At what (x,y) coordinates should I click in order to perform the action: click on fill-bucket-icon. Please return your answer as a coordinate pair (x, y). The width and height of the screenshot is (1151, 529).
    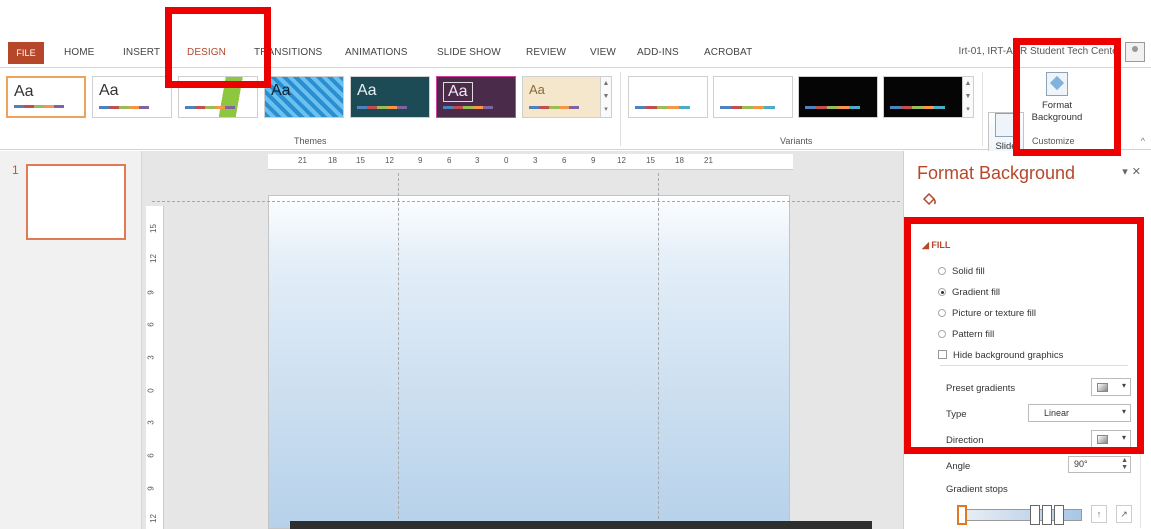
    Looking at the image, I should click on (929, 200).